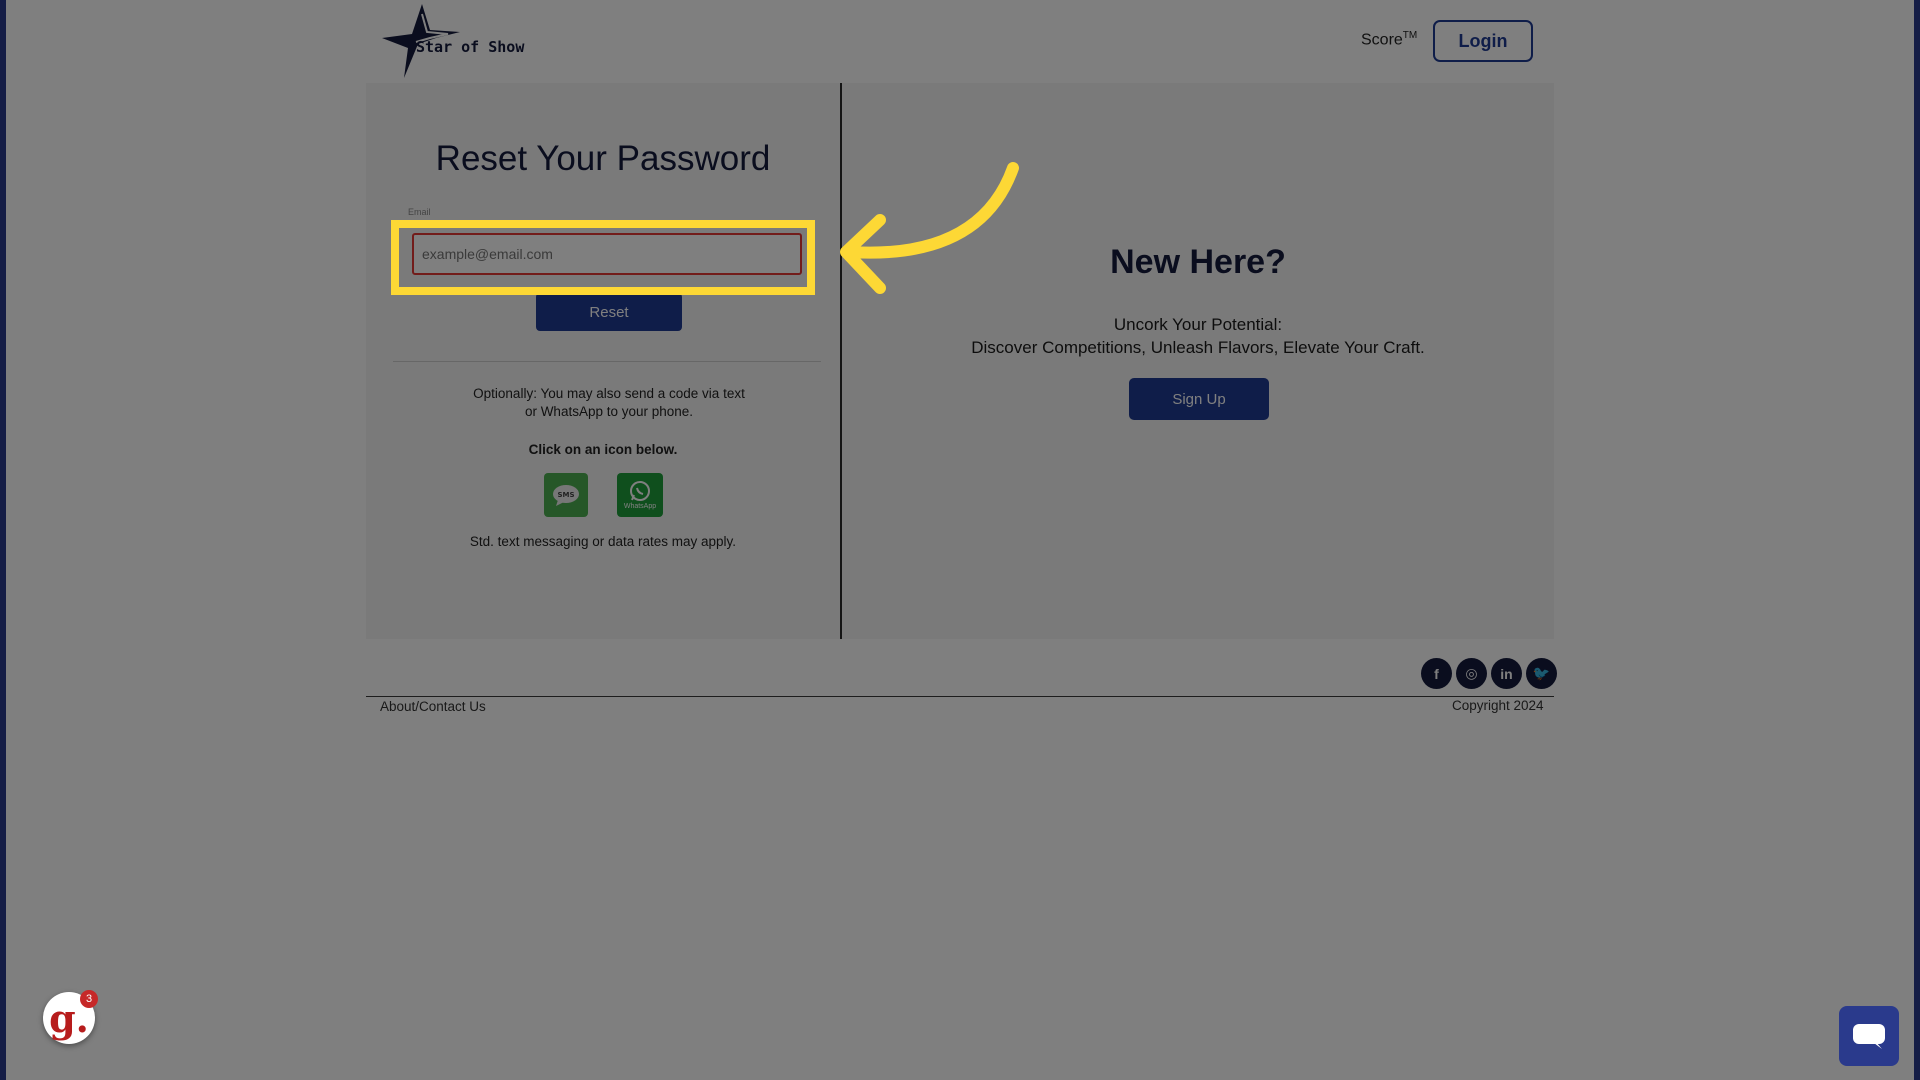 Image resolution: width=1920 pixels, height=1080 pixels. Describe the element at coordinates (603, 257) in the screenshot. I see `highlight-box` at that location.